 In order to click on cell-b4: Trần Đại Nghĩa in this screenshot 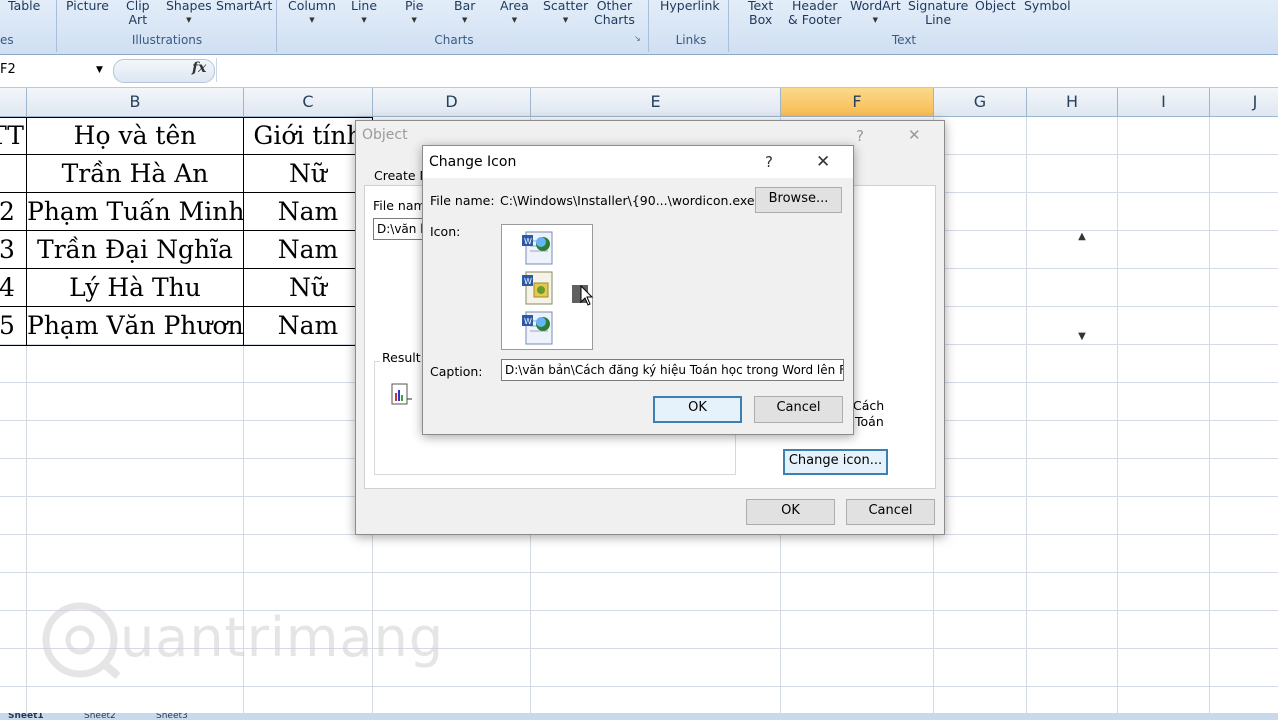, I will do `click(135, 250)`.